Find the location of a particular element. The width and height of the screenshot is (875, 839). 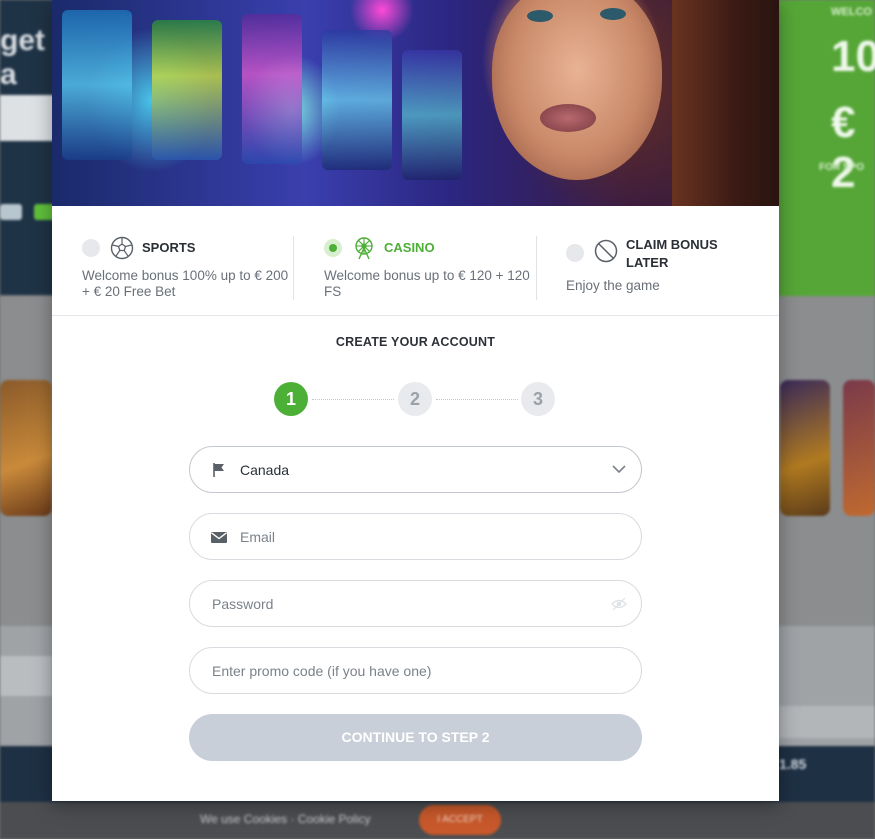

step-1: 1 is located at coordinates (291, 399).